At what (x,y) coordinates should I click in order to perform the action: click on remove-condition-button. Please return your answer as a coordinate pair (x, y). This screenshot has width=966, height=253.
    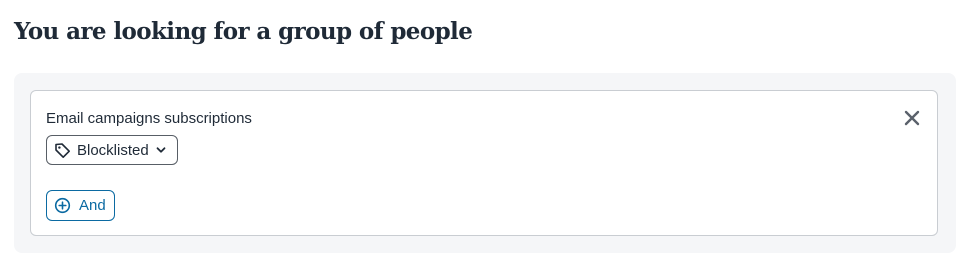
    Looking at the image, I should click on (912, 118).